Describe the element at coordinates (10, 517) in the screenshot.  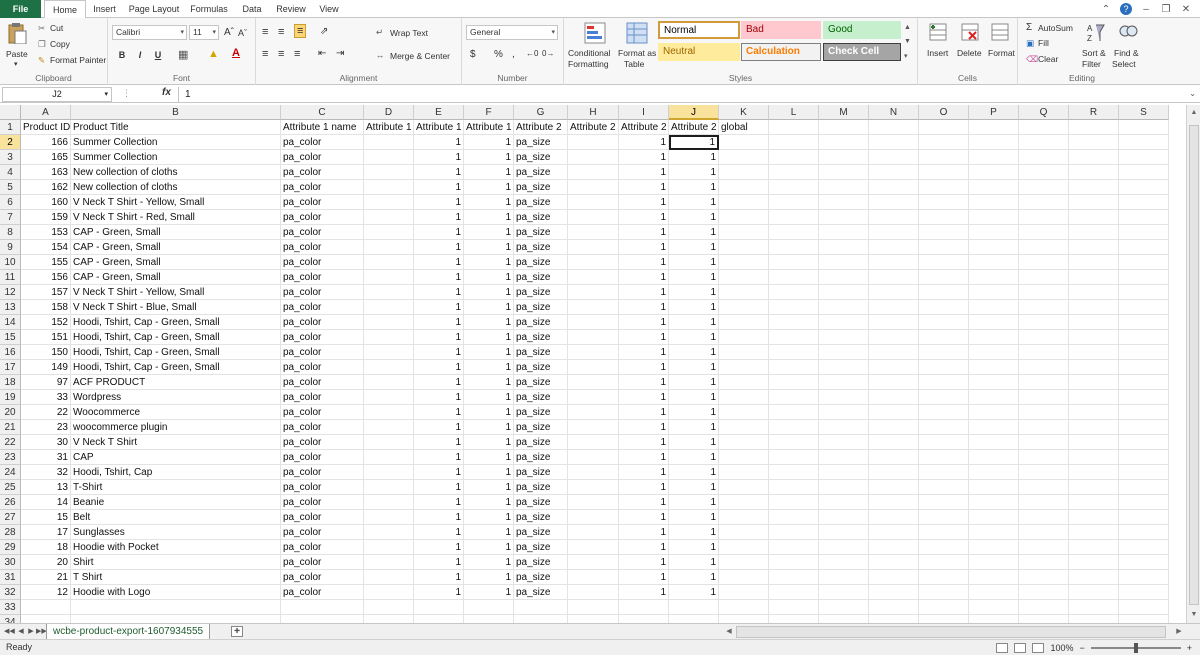
I see `row-header: 27` at that location.